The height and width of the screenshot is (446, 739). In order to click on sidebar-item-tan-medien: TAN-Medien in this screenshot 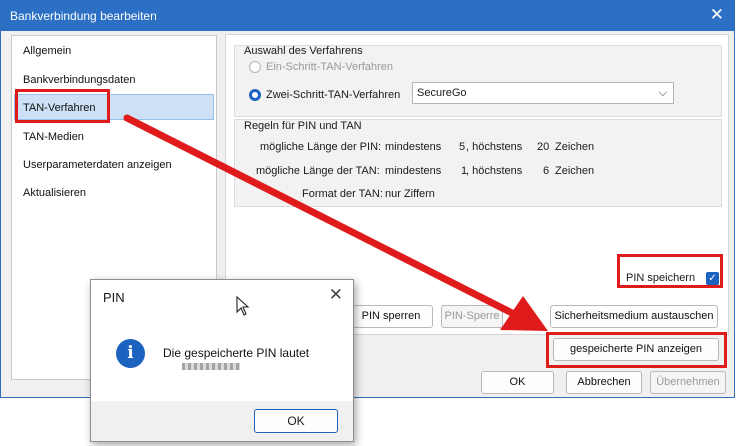, I will do `click(53, 137)`.